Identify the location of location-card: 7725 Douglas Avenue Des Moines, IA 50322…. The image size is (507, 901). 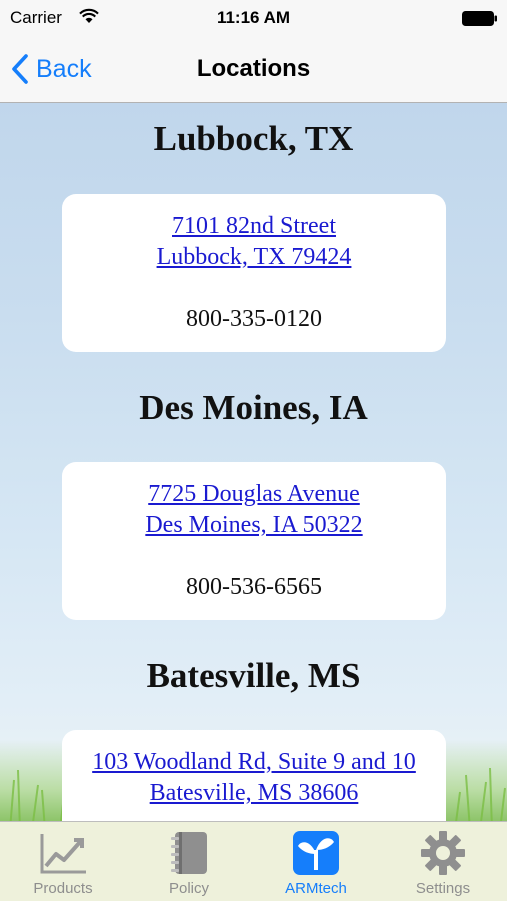
(254, 541).